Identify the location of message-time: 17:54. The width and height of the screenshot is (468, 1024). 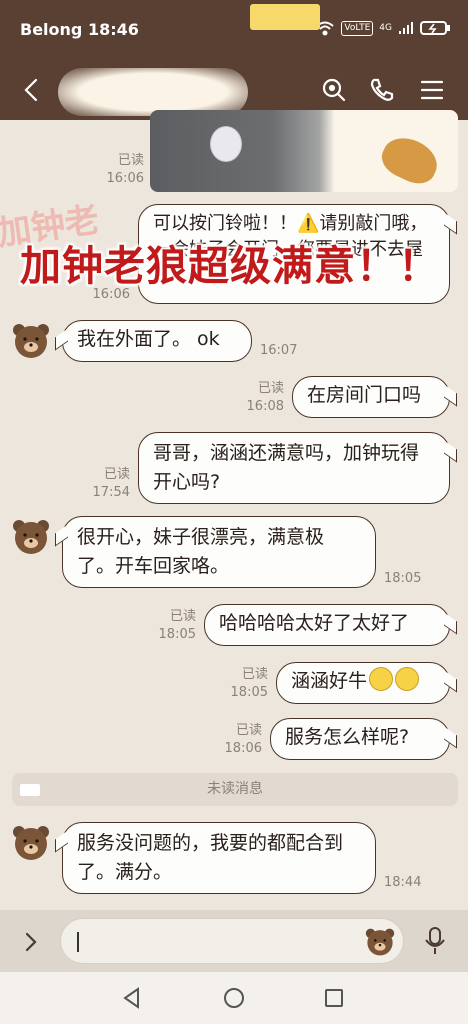
(111, 492).